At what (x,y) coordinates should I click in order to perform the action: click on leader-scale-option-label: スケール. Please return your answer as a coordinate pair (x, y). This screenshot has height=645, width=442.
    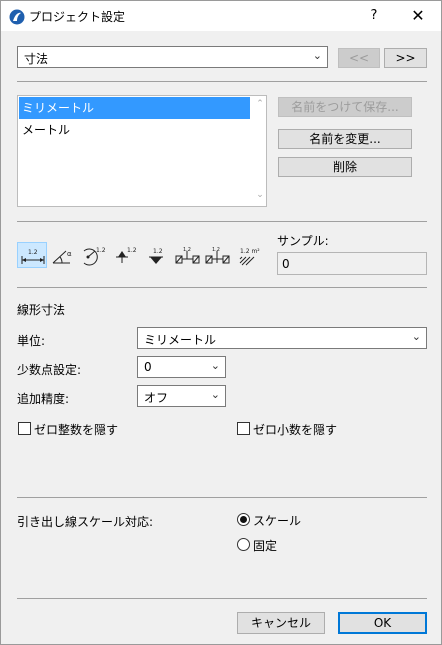
    Looking at the image, I should click on (277, 521).